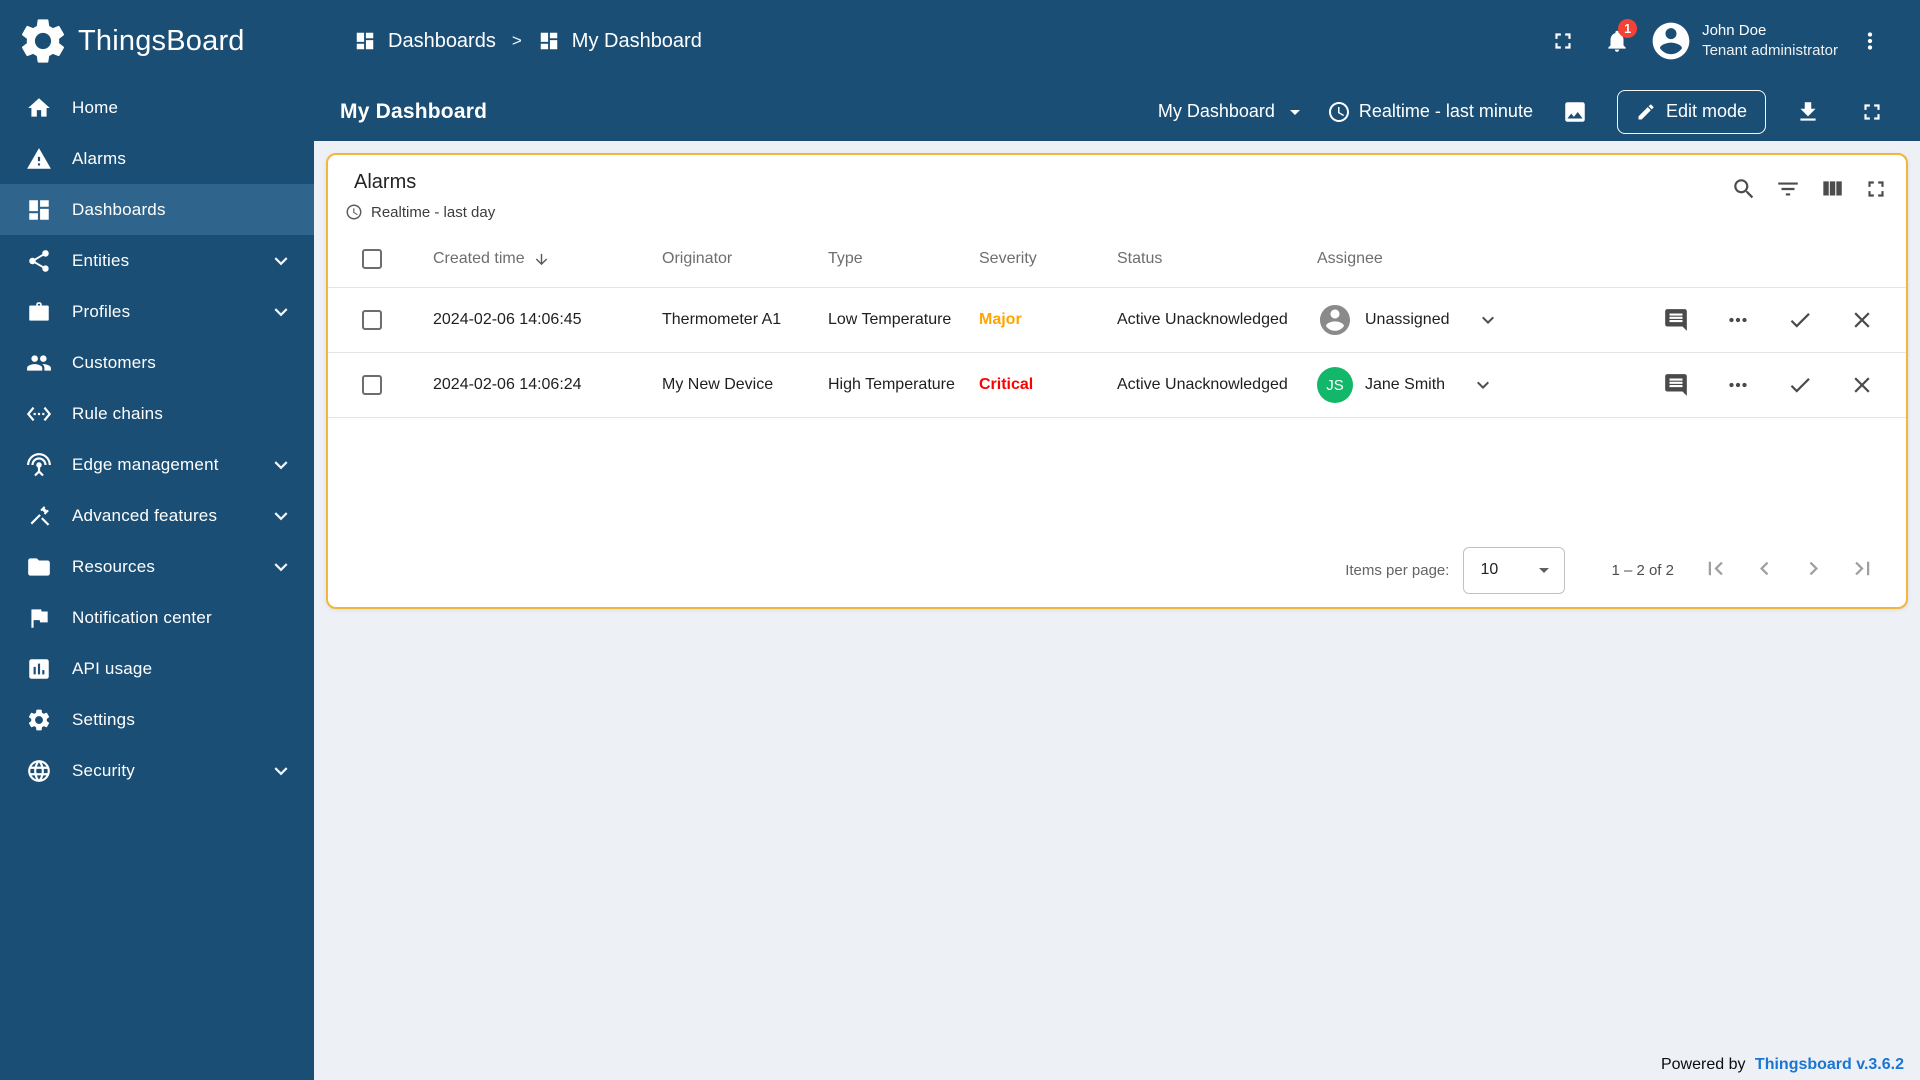  Describe the element at coordinates (420, 196) in the screenshot. I see `alarms-widget-titles: Alarms Realtime - last day` at that location.